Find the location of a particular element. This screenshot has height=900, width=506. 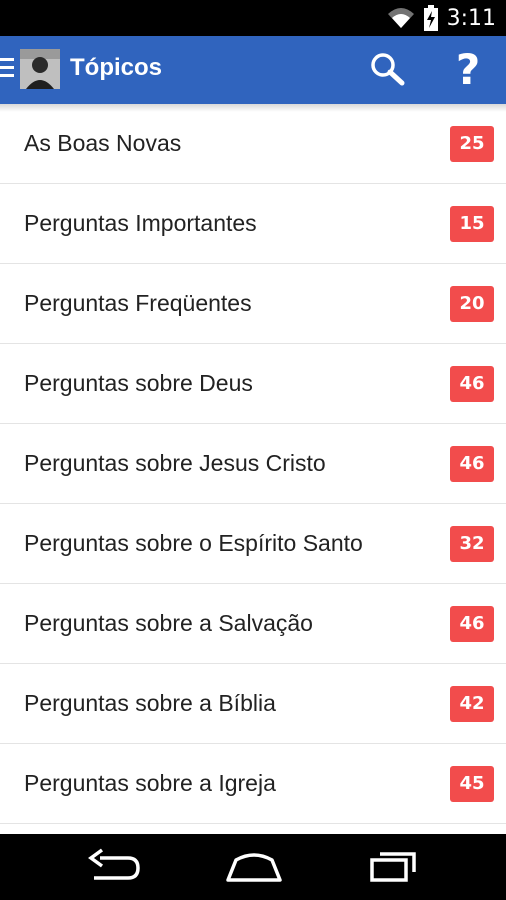

appbar-shadow is located at coordinates (253, 108).